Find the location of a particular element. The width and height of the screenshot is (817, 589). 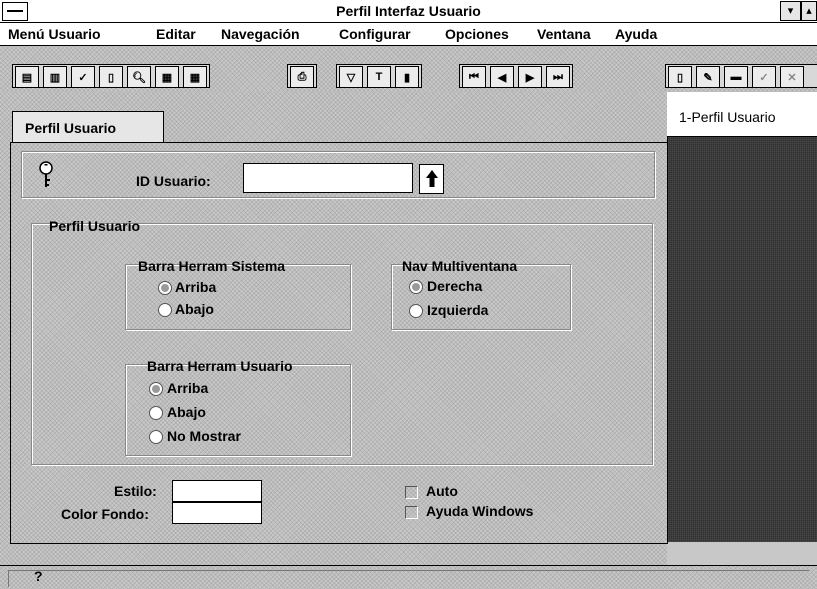

auto-checkbox is located at coordinates (411, 492).